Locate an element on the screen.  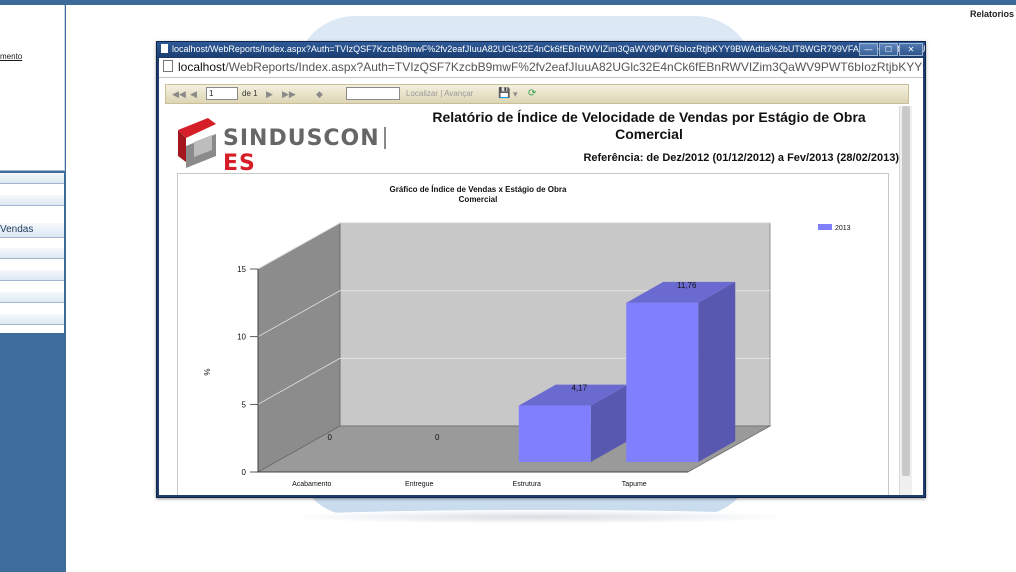
last-page-icon: ▶▶ is located at coordinates (289, 94).